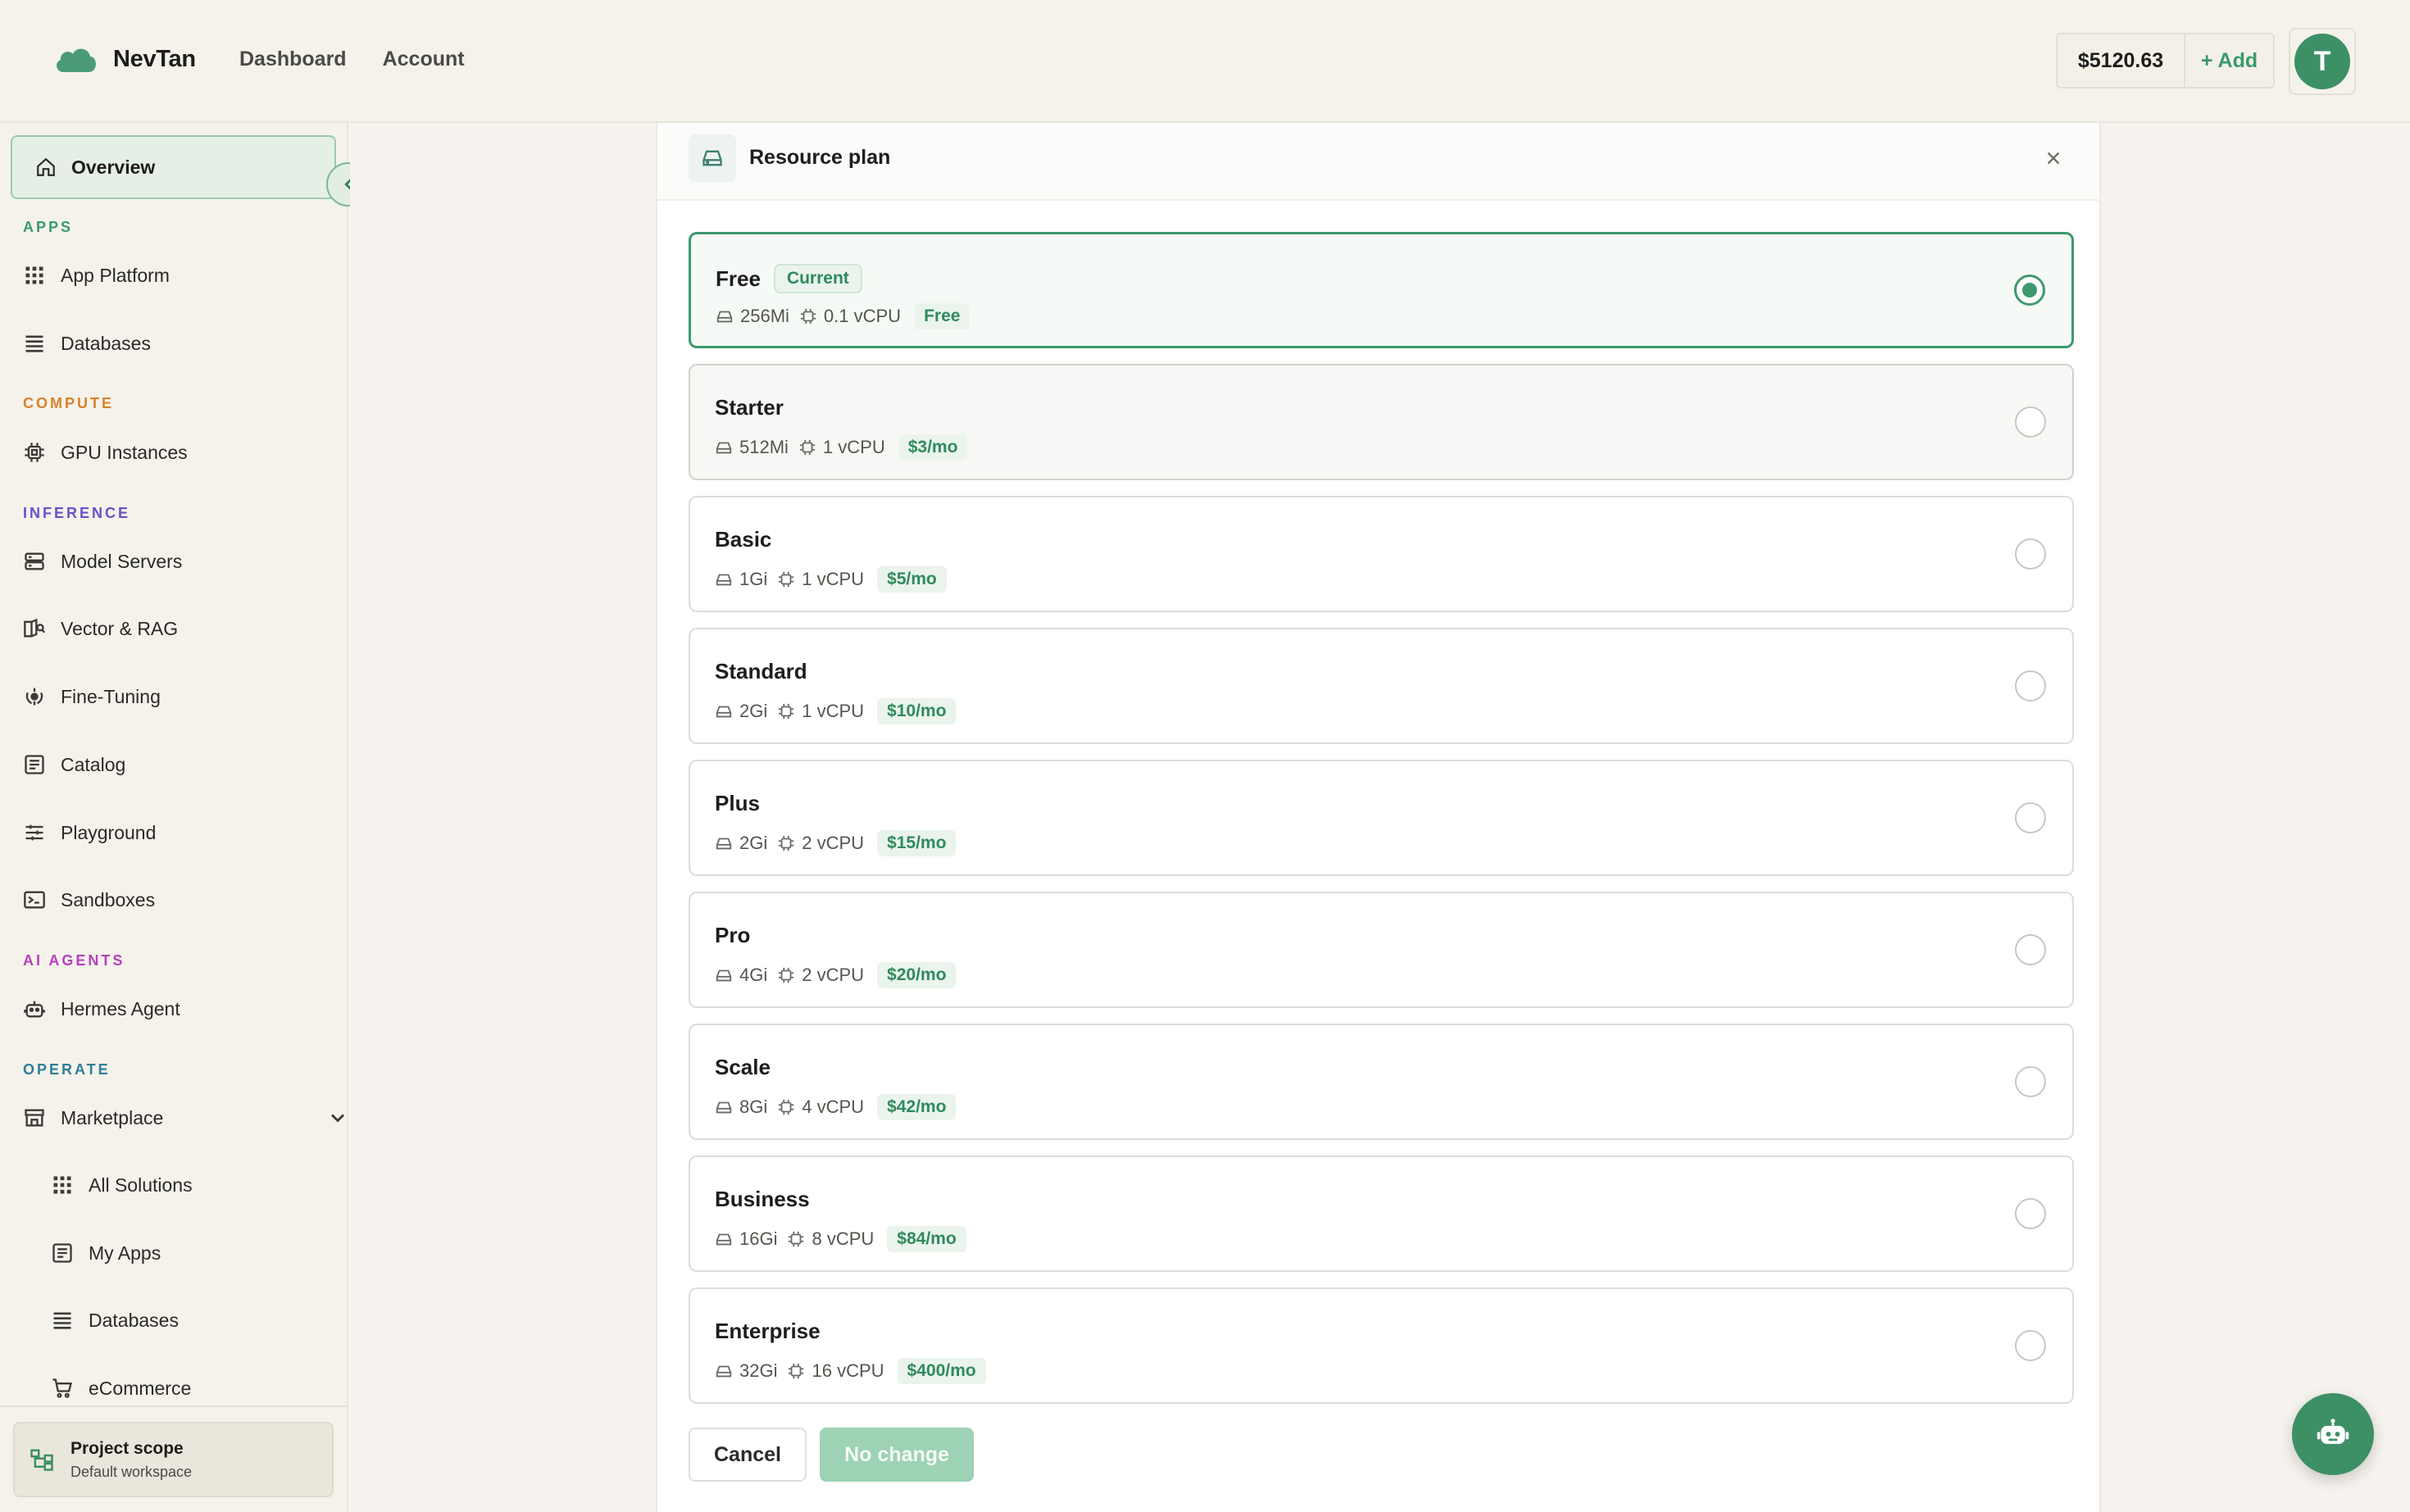 This screenshot has height=1512, width=2410. I want to click on sidebar-item-sandboxes: Sandboxes, so click(89, 899).